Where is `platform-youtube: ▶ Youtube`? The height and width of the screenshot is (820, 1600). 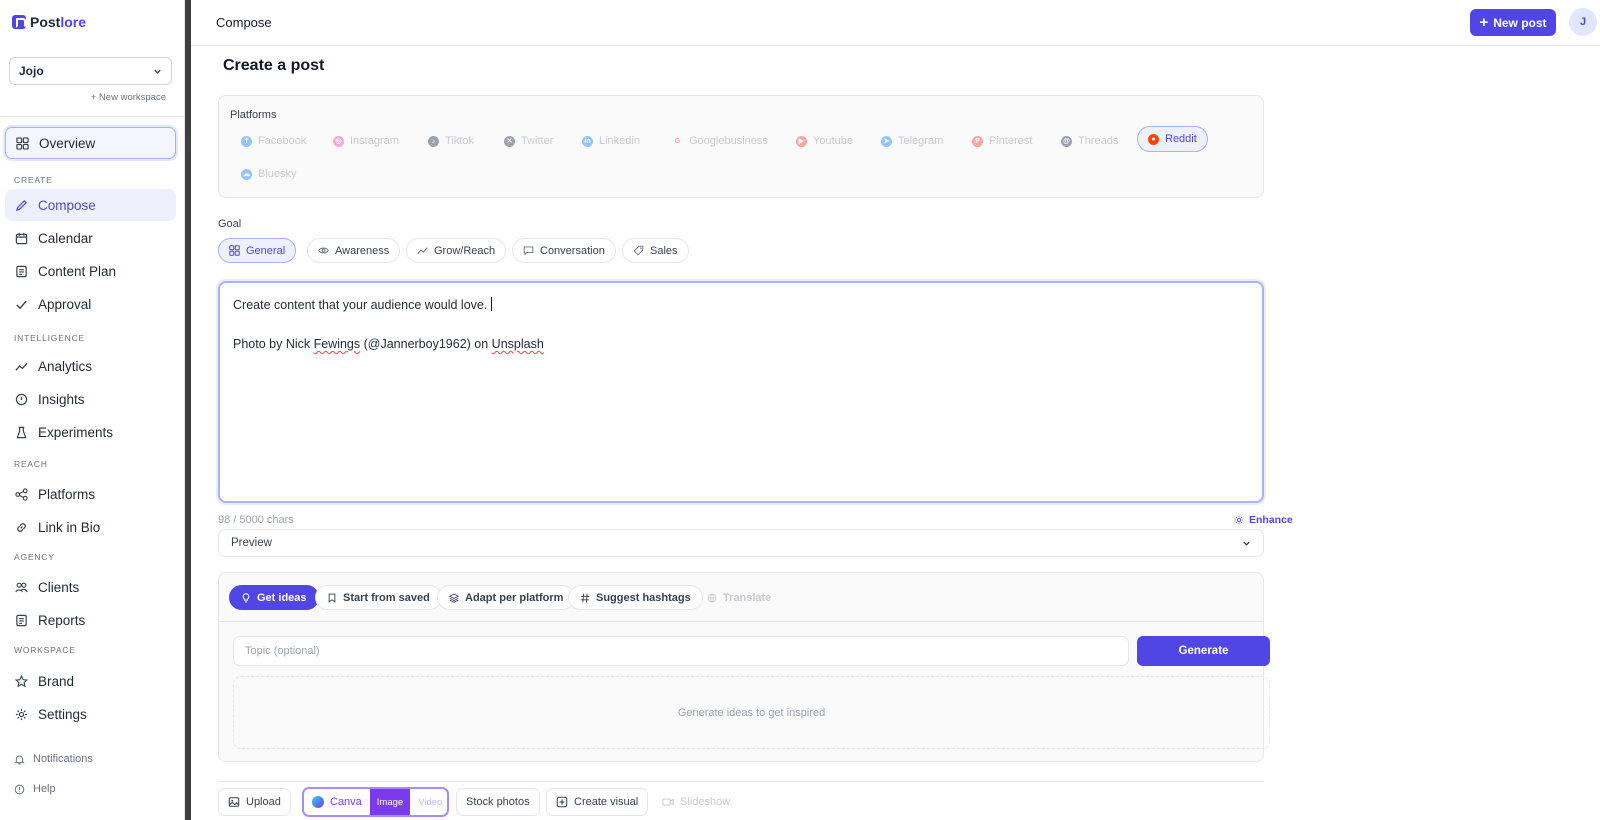
platform-youtube: ▶ Youtube is located at coordinates (824, 141).